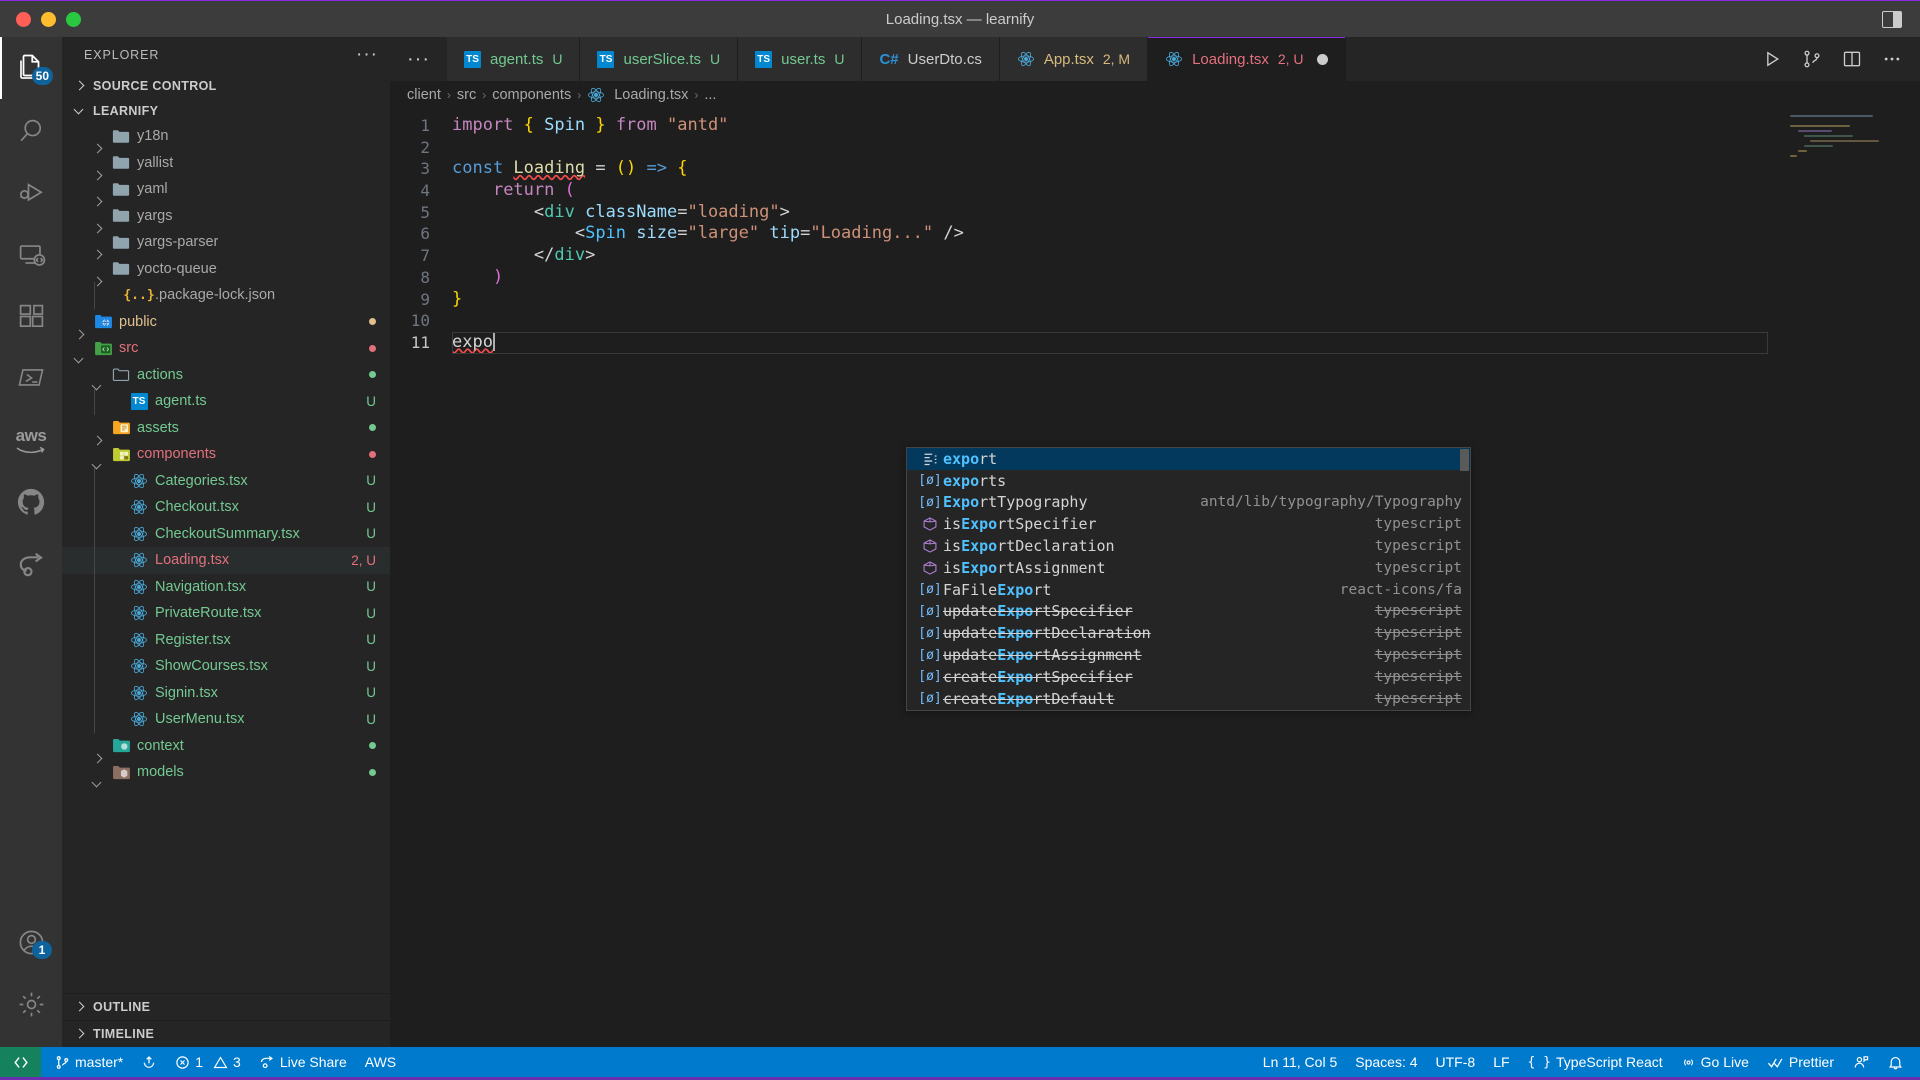  Describe the element at coordinates (1852, 59) in the screenshot. I see `split-icon` at that location.